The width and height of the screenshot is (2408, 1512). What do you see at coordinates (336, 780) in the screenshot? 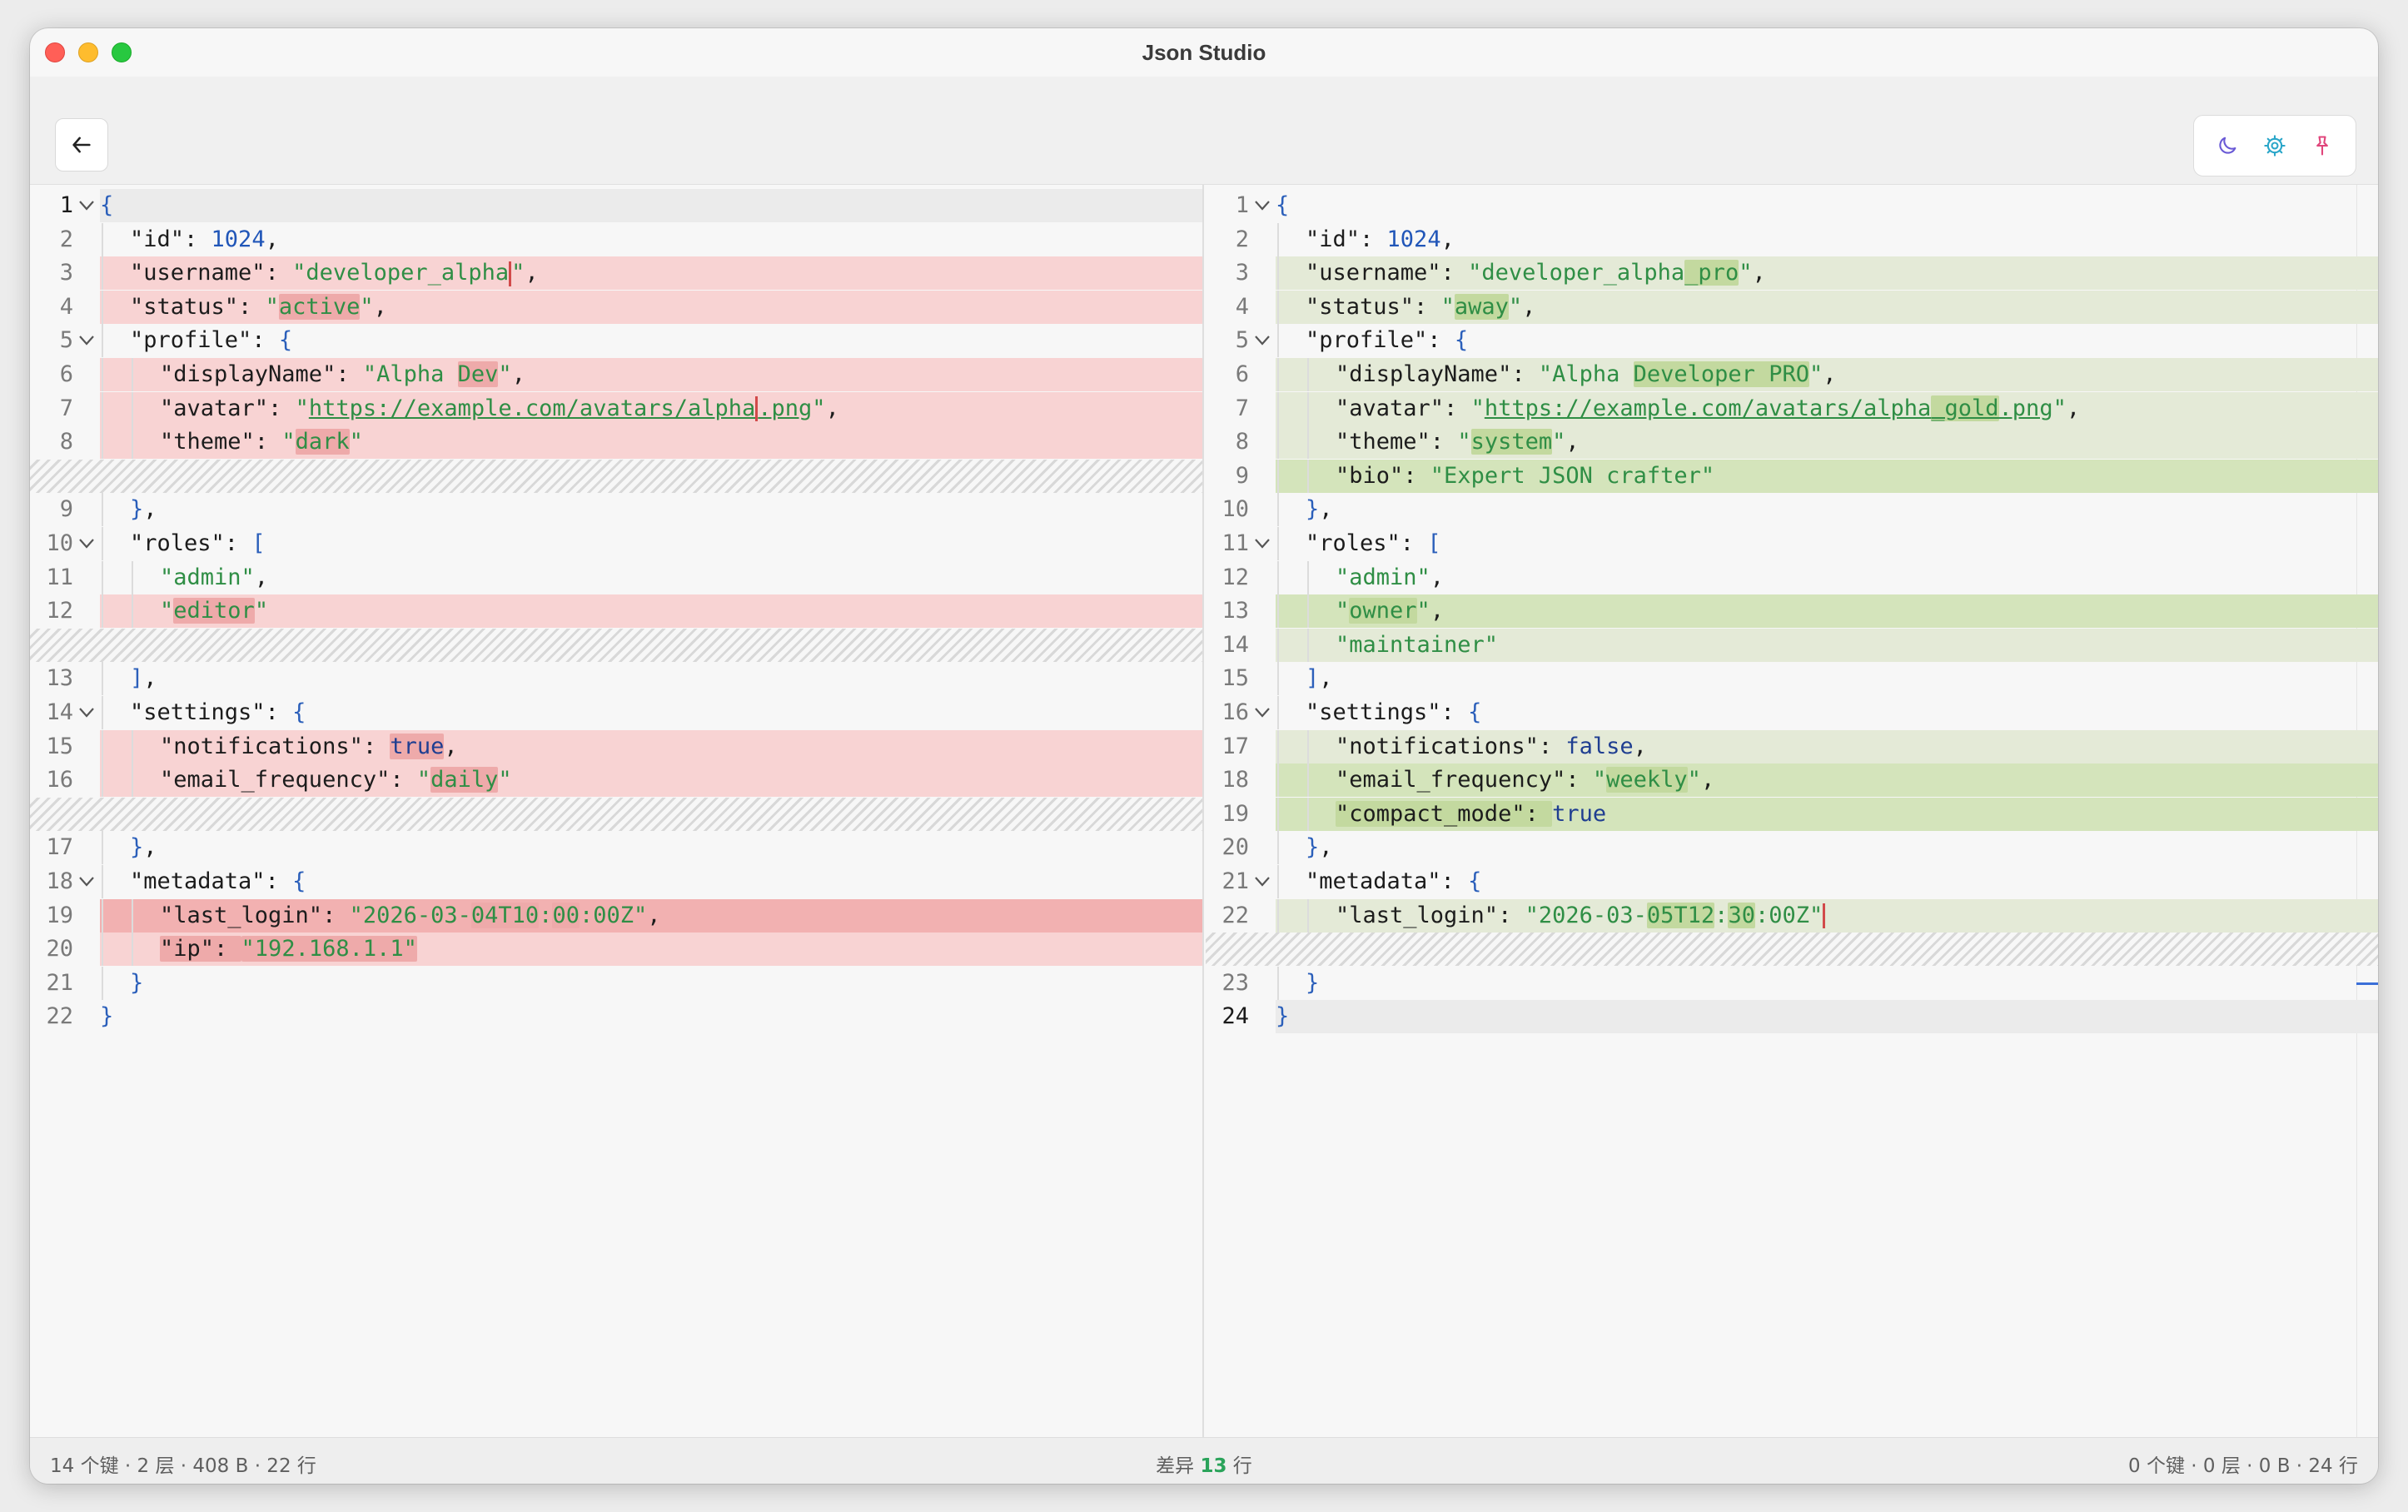
I see `left-code-text: "email_frequency": "daily"` at bounding box center [336, 780].